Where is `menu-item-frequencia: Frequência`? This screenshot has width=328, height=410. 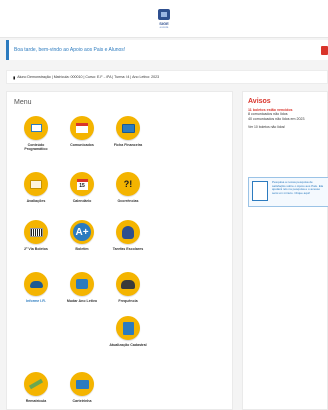
menu-item-frequencia: Frequência is located at coordinates (128, 287).